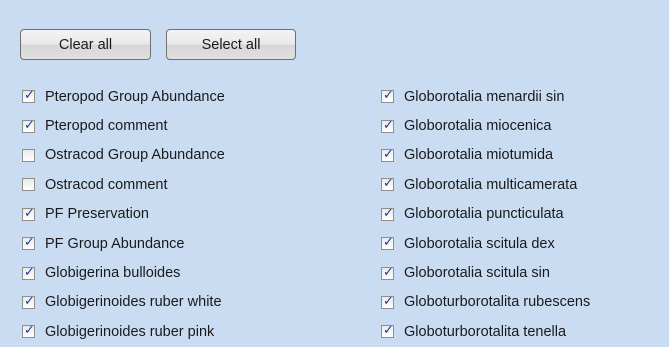  I want to click on checkbox-item: ✓ Pteropod Group Abundance, so click(123, 96).